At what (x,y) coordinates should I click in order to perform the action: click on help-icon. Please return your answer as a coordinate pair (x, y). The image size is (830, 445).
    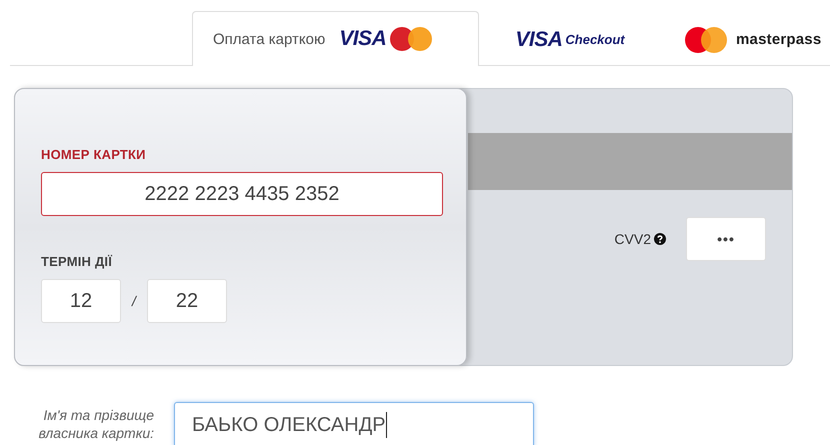
    Looking at the image, I should click on (660, 239).